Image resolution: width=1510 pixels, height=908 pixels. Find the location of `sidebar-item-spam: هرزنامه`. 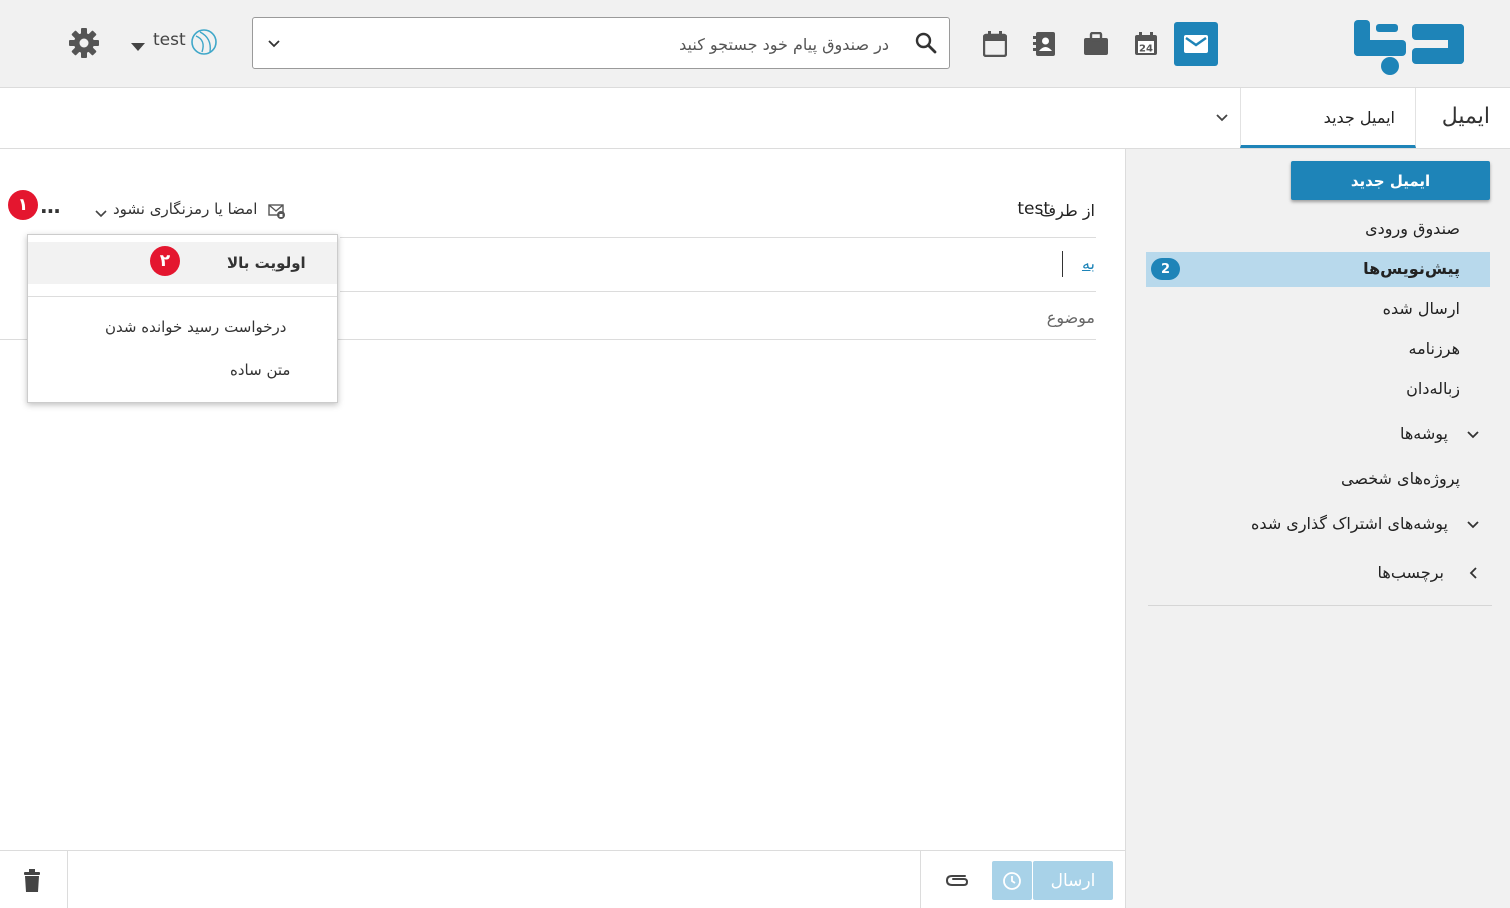

sidebar-item-spam: هرزنامه is located at coordinates (1434, 348).